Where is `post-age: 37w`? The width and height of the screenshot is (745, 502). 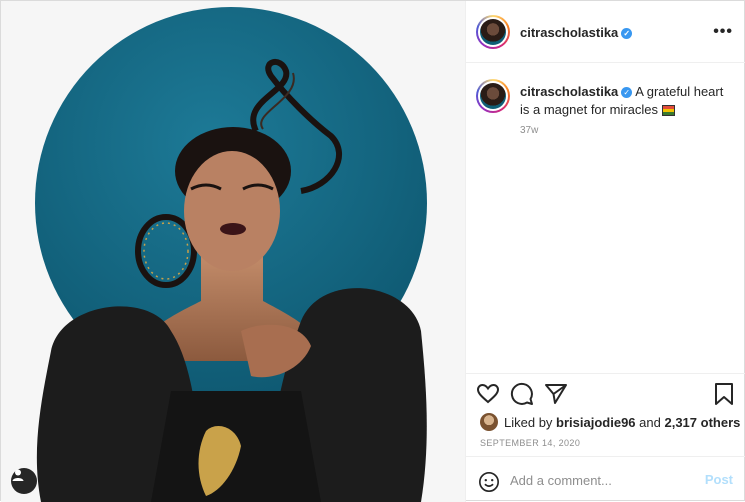
post-age: 37w is located at coordinates (529, 130).